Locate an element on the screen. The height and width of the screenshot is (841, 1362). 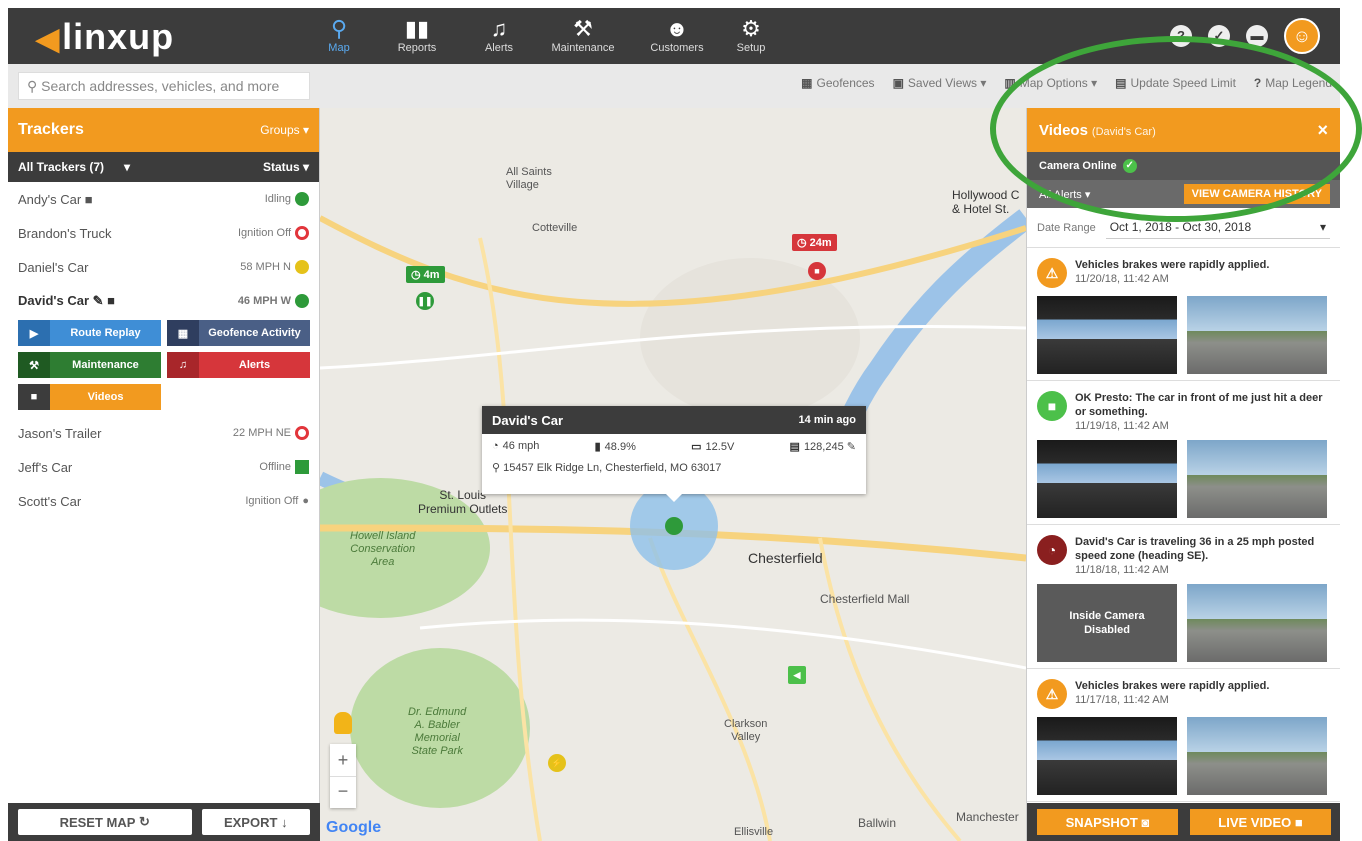
check-icon: ✓ is located at coordinates (1219, 36).